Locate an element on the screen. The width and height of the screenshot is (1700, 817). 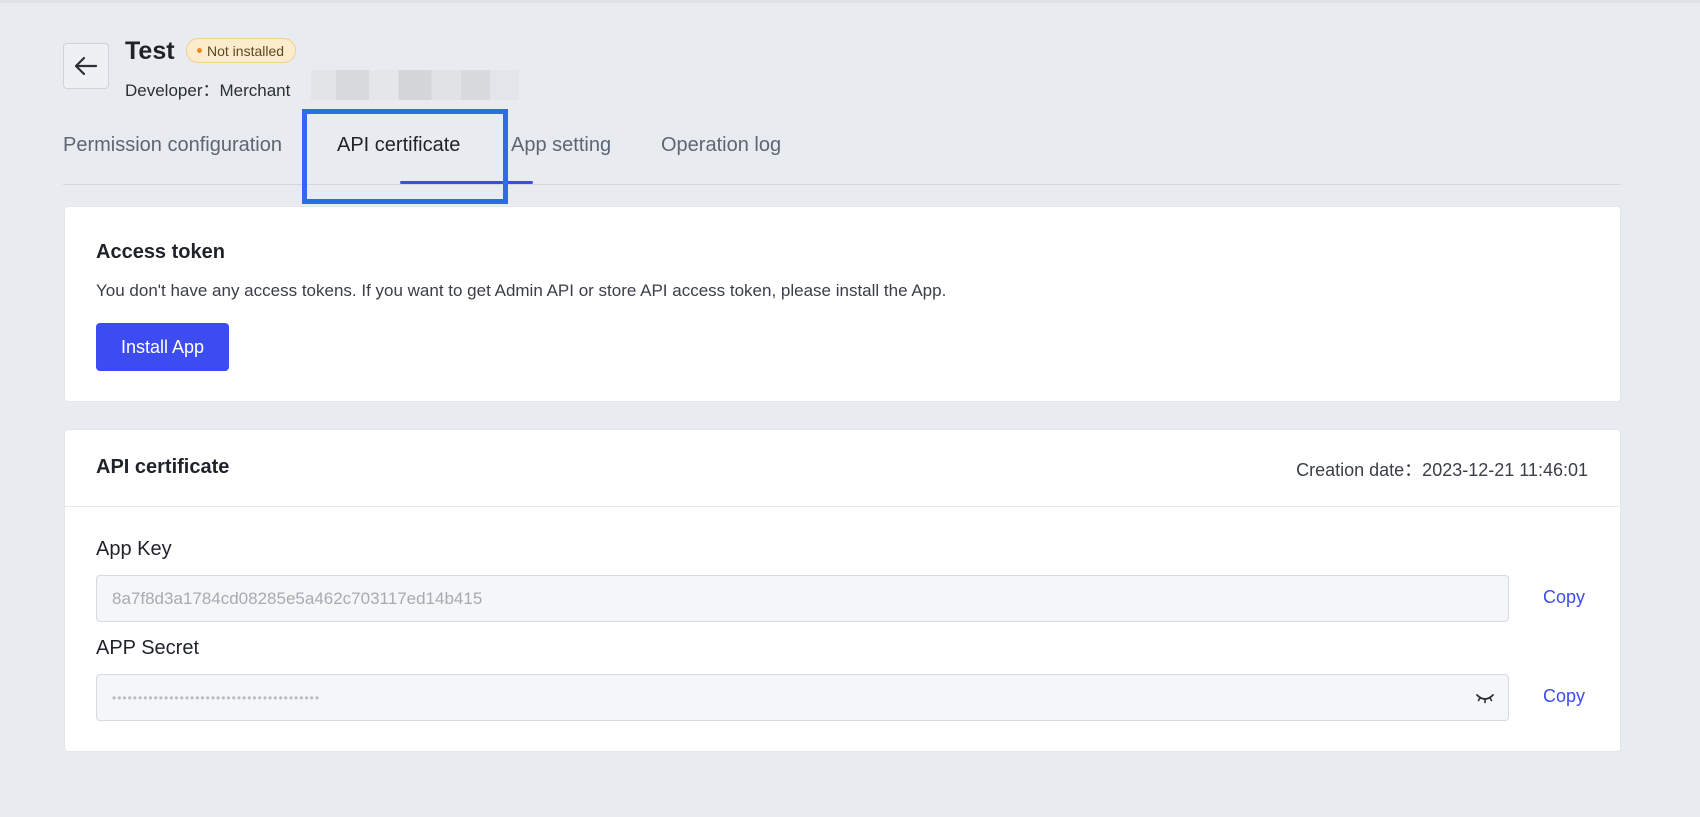
app-key-field: 8a7f8d3a1784cd08285e5a462c703117ed14b415 is located at coordinates (802, 598).